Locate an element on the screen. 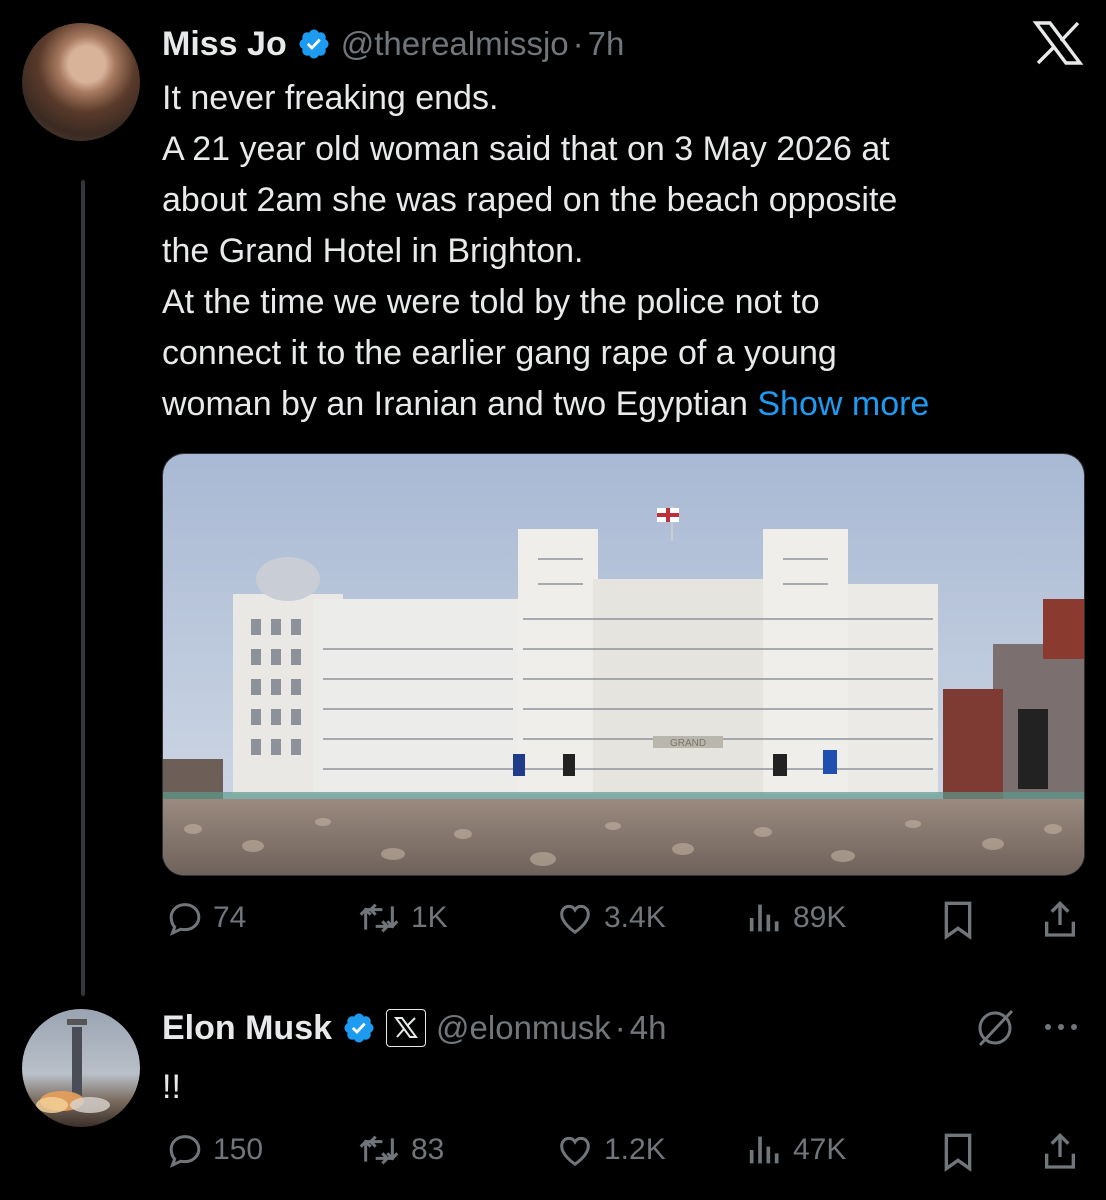 Image resolution: width=1106 pixels, height=1200 pixels. tweet-header: Miss Jo @therealmissjo · 7h is located at coordinates (393, 44).